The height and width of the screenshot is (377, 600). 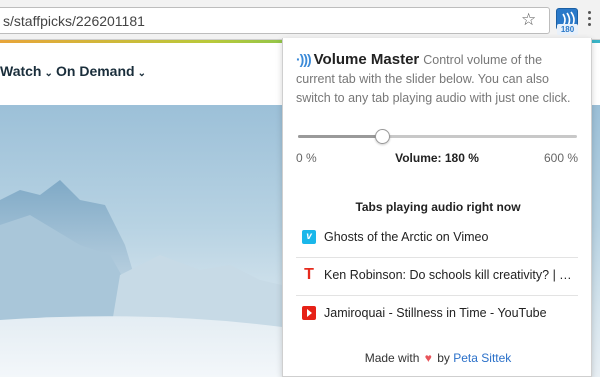 I want to click on nav-on-demand: On Demand ⌄, so click(x=101, y=71).